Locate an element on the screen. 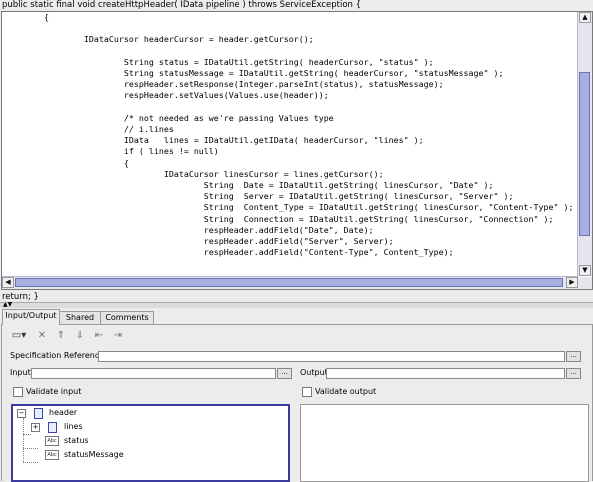  new-field-icon: ▭▾ is located at coordinates (19, 336).